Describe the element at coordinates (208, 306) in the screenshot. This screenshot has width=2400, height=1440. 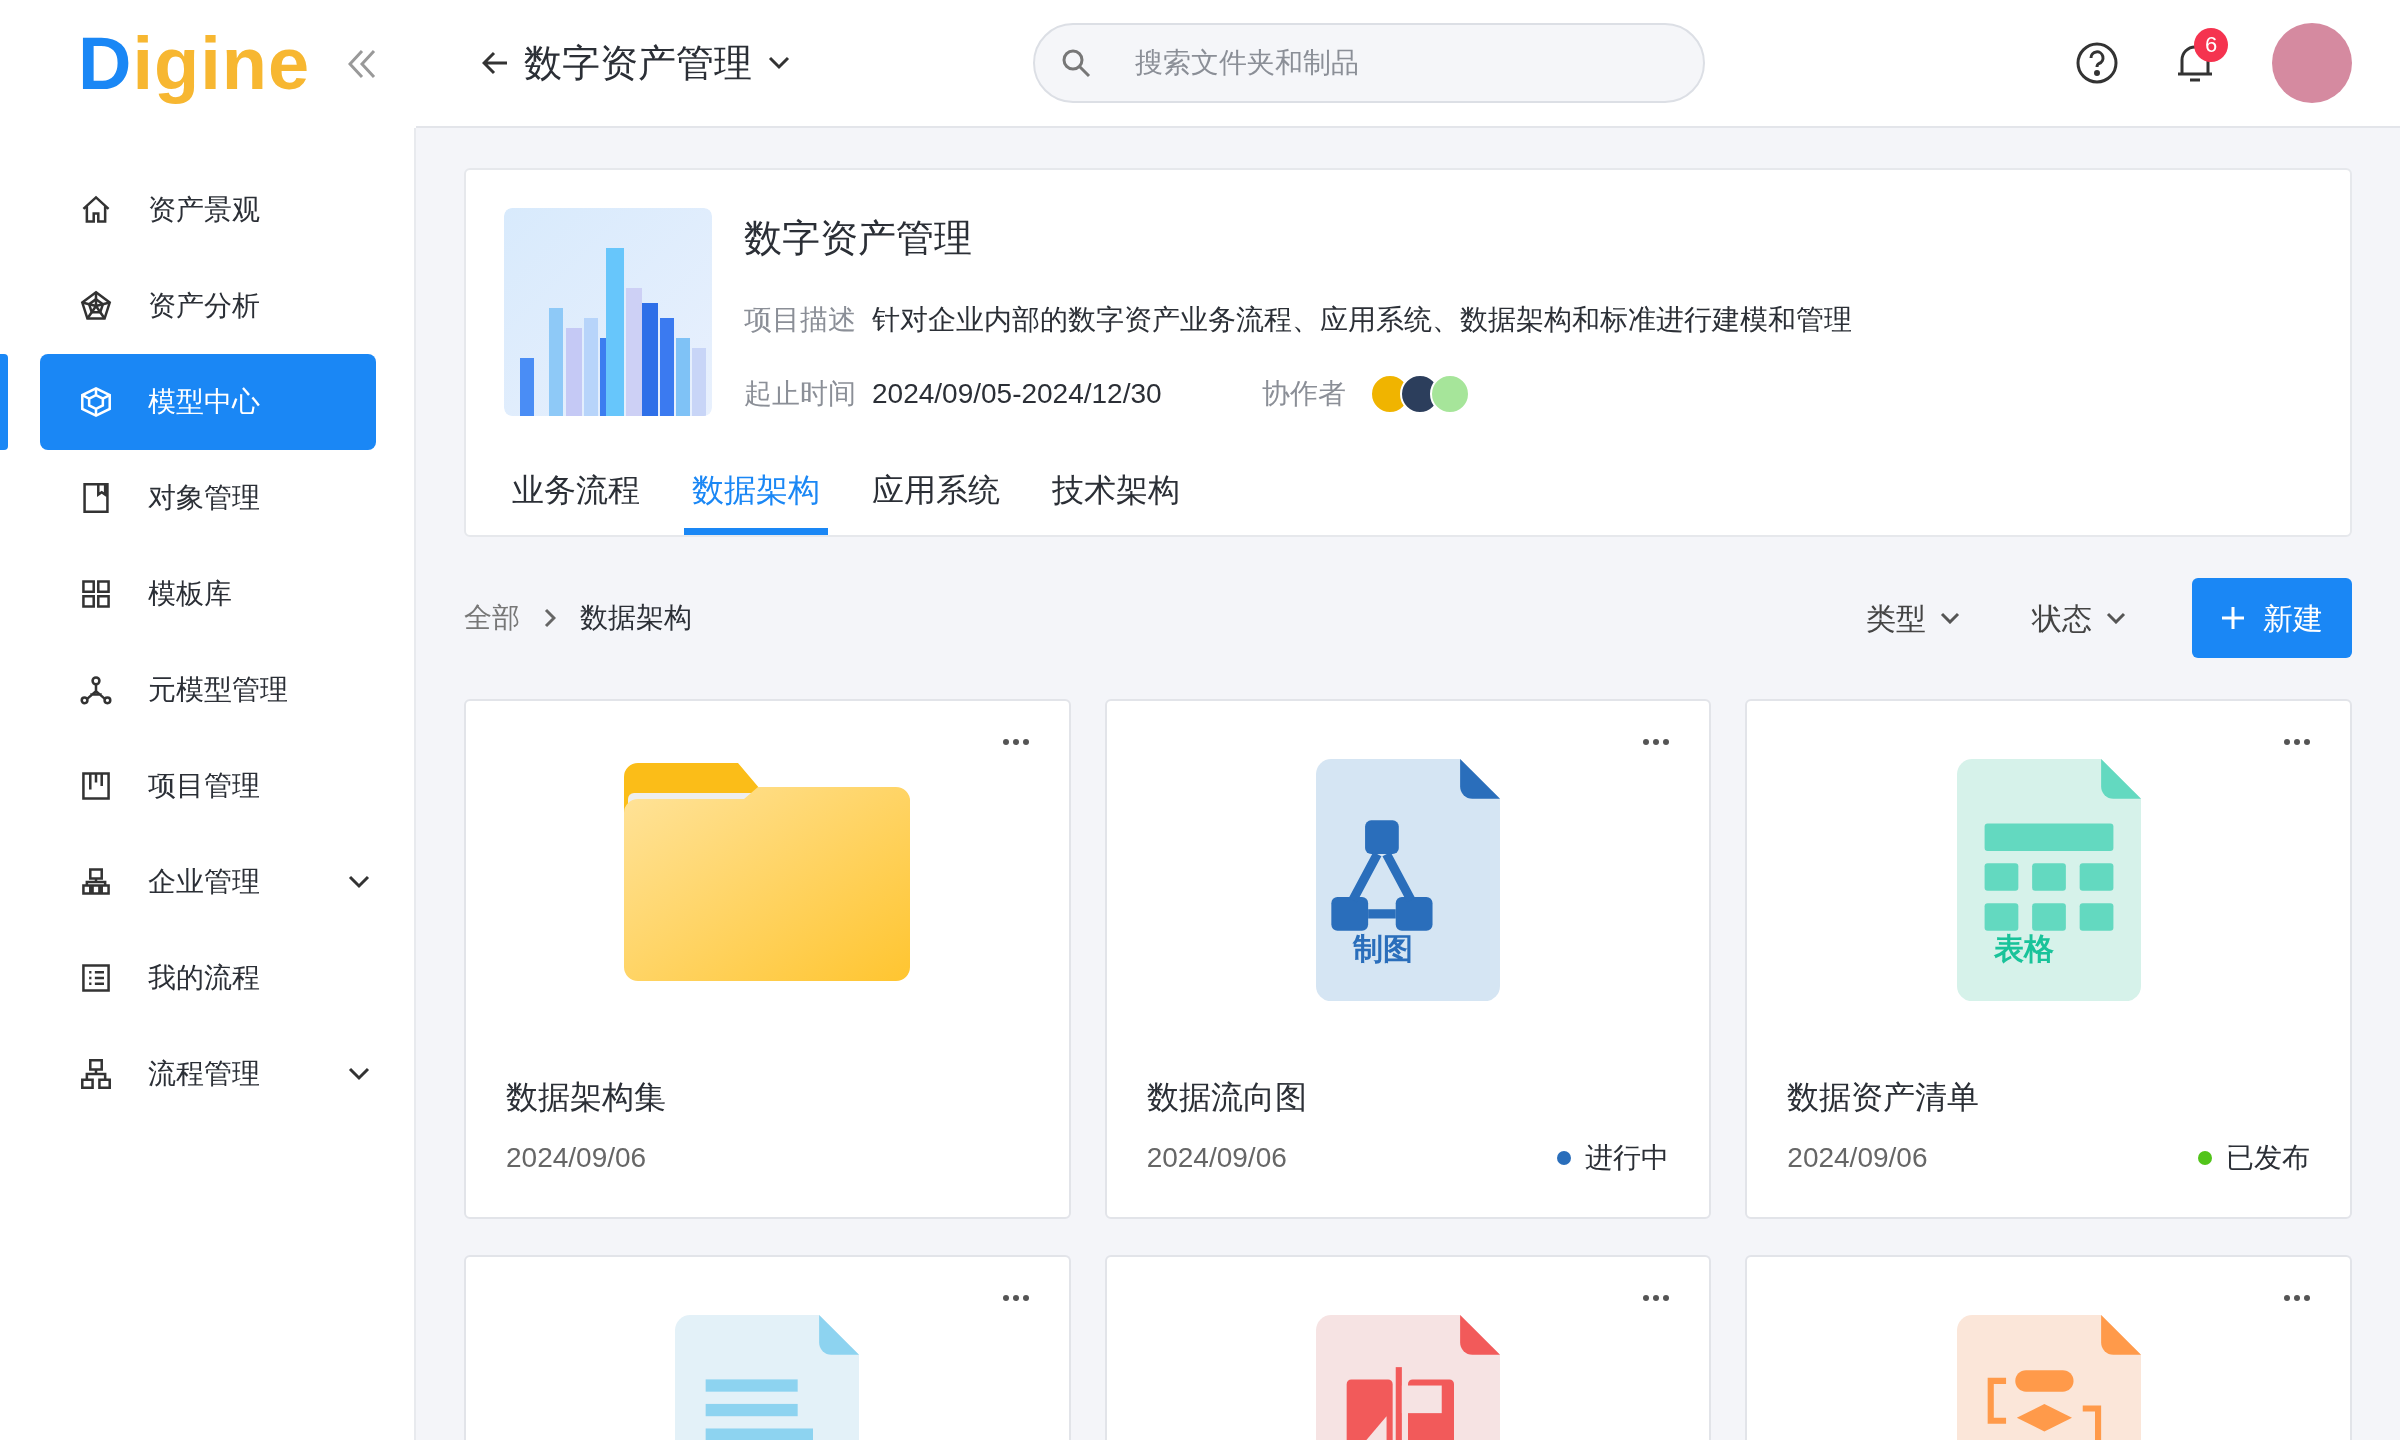
I see `sidebar-item: 资产分析` at that location.